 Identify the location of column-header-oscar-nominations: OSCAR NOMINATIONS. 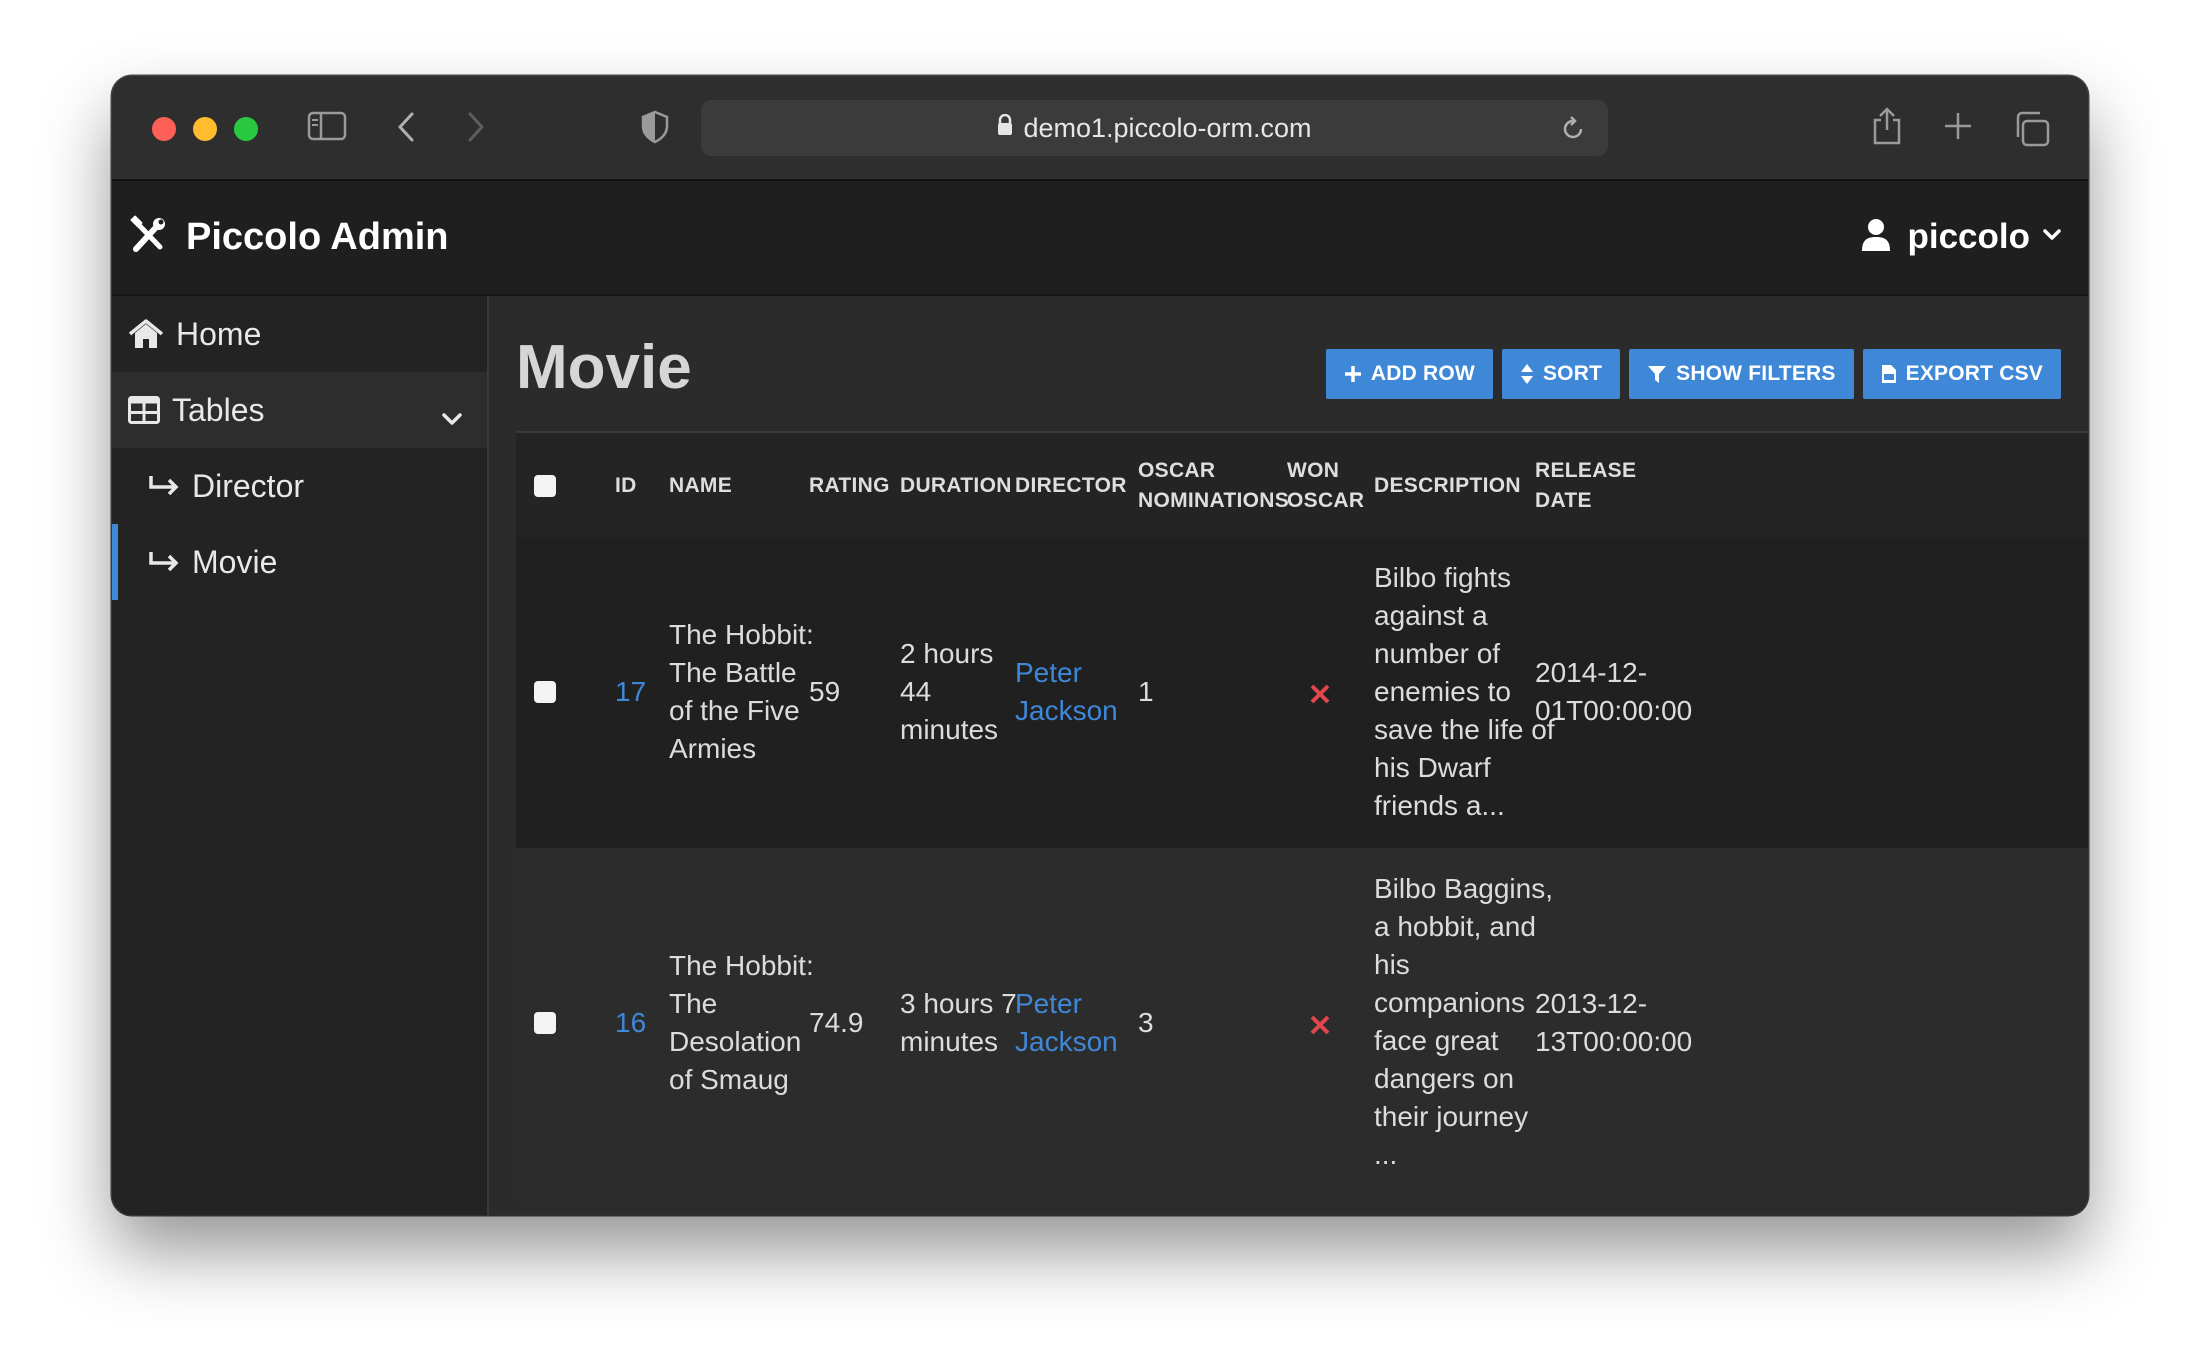
(1213, 486).